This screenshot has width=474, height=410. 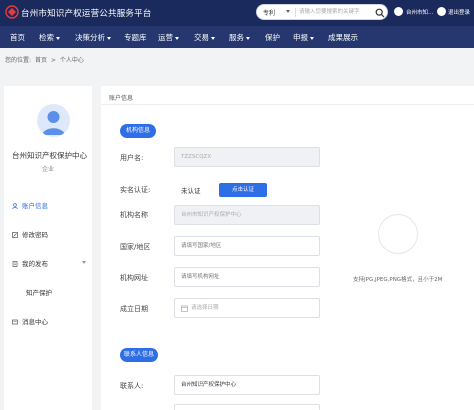 I want to click on nav-label: 申报, so click(x=300, y=37).